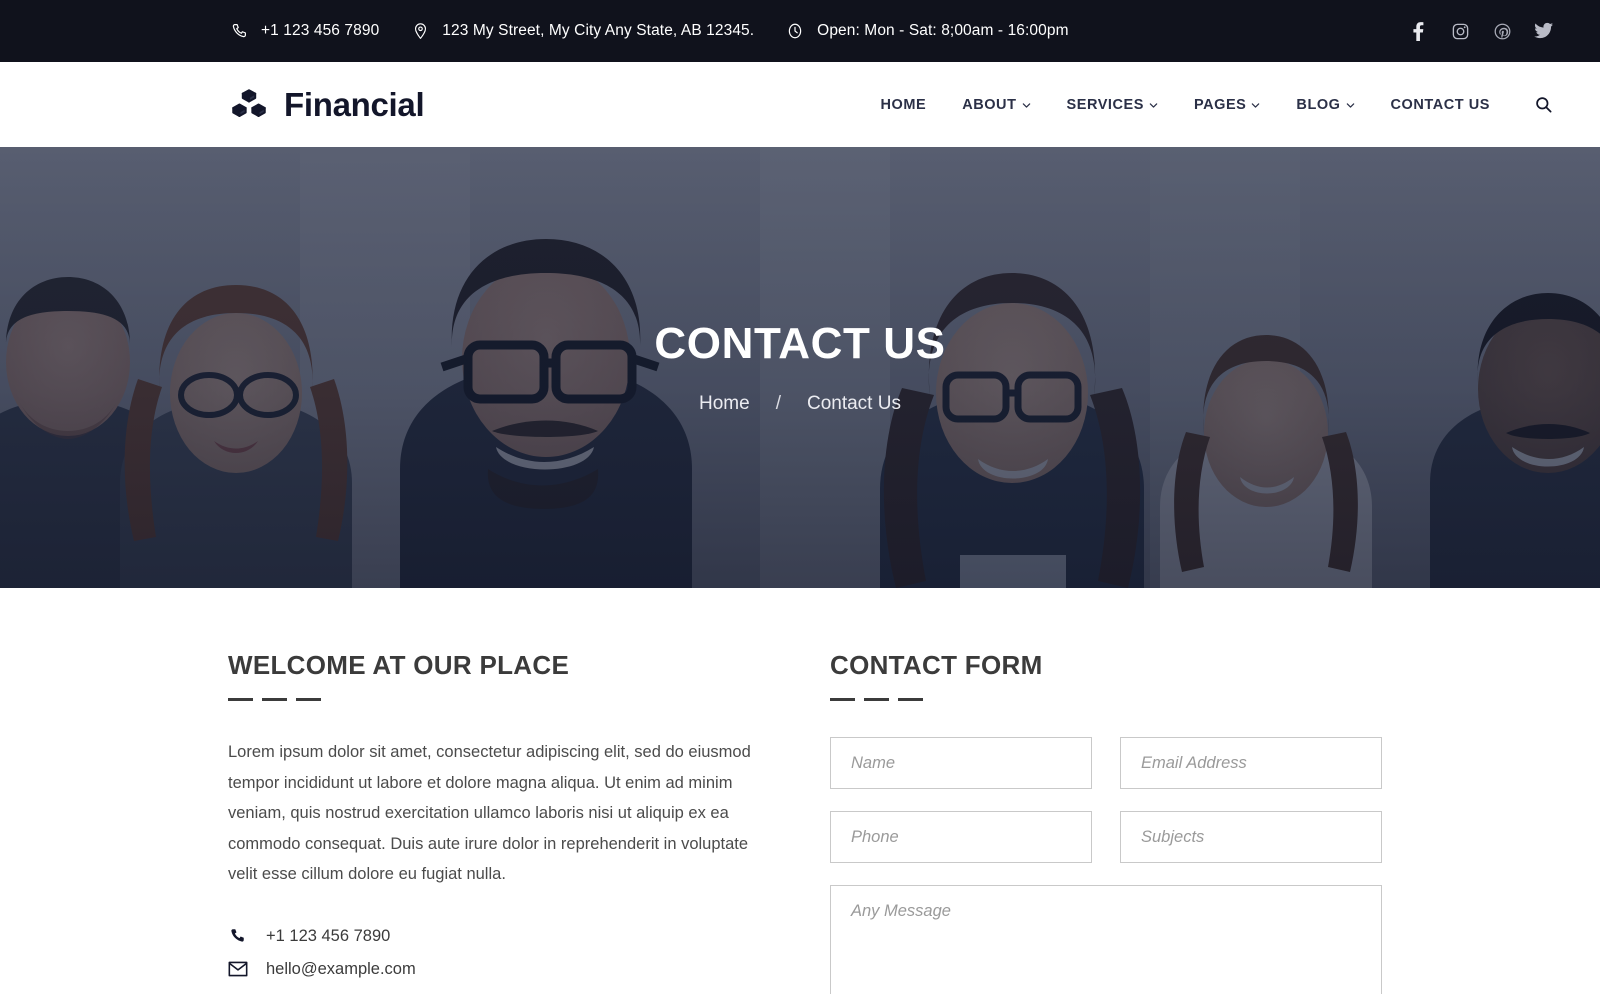  Describe the element at coordinates (354, 104) in the screenshot. I see `brand-name: Financial` at that location.